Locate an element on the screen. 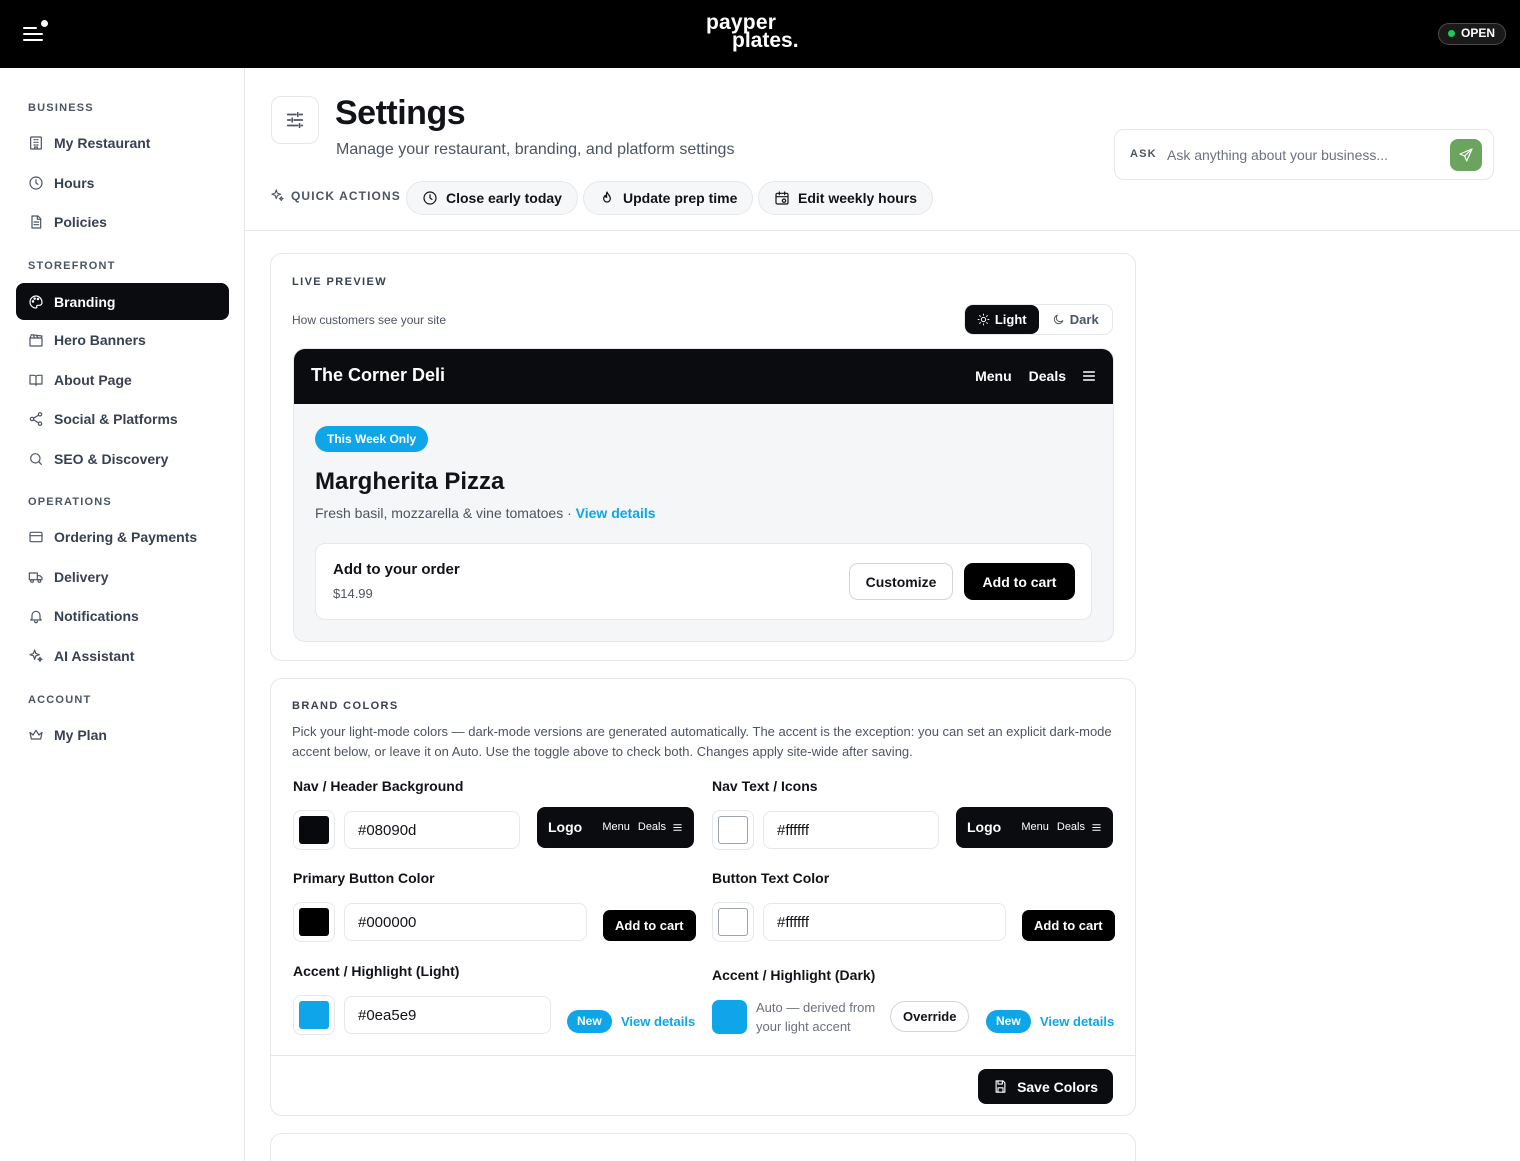 The image size is (1520, 1161). sidebar-item-notifications: Notifications is located at coordinates (122, 615).